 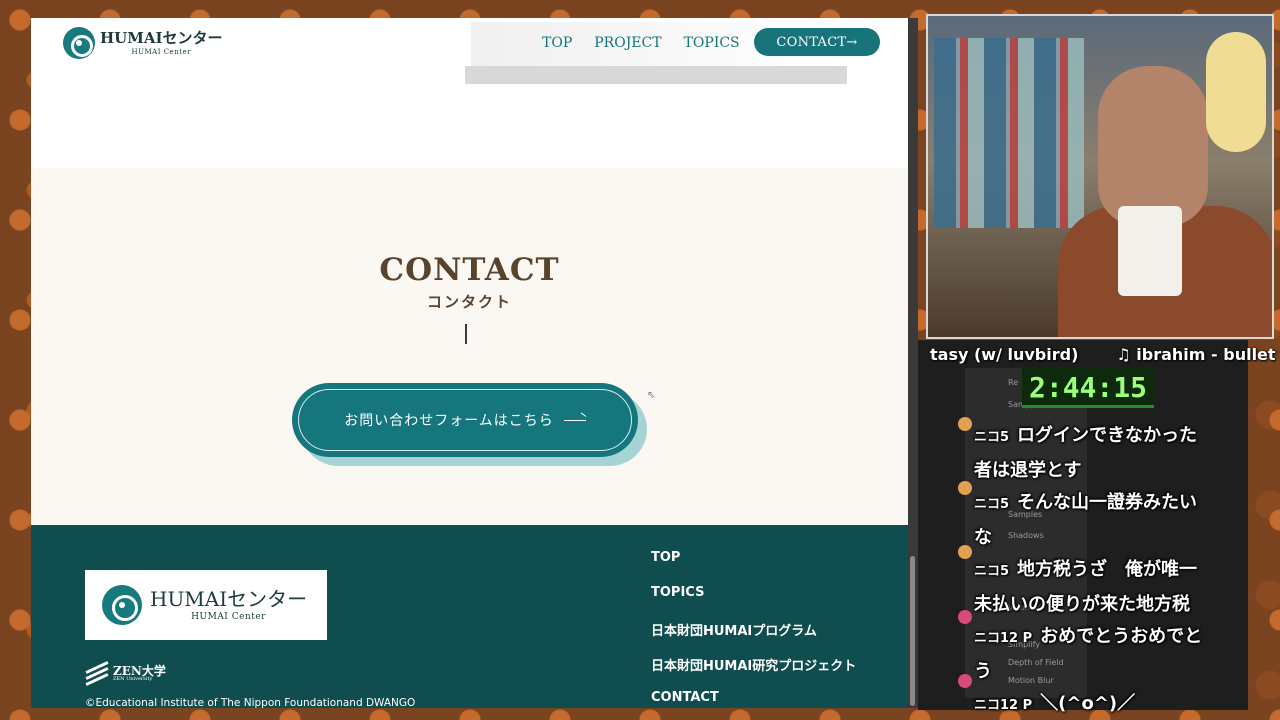 I want to click on nav-topics: TOPICS, so click(x=712, y=43).